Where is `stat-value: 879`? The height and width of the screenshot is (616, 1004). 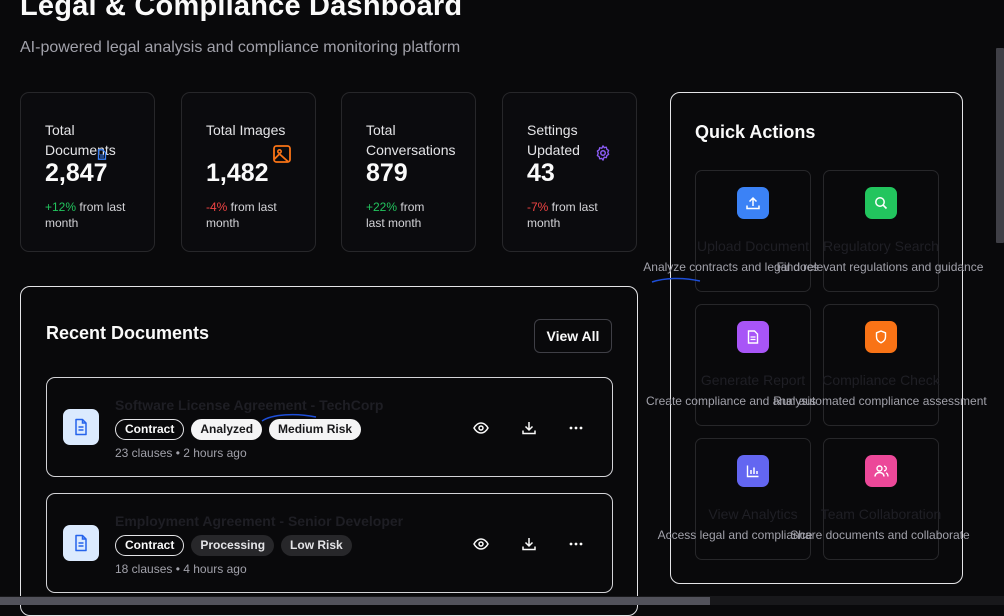 stat-value: 879 is located at coordinates (387, 173).